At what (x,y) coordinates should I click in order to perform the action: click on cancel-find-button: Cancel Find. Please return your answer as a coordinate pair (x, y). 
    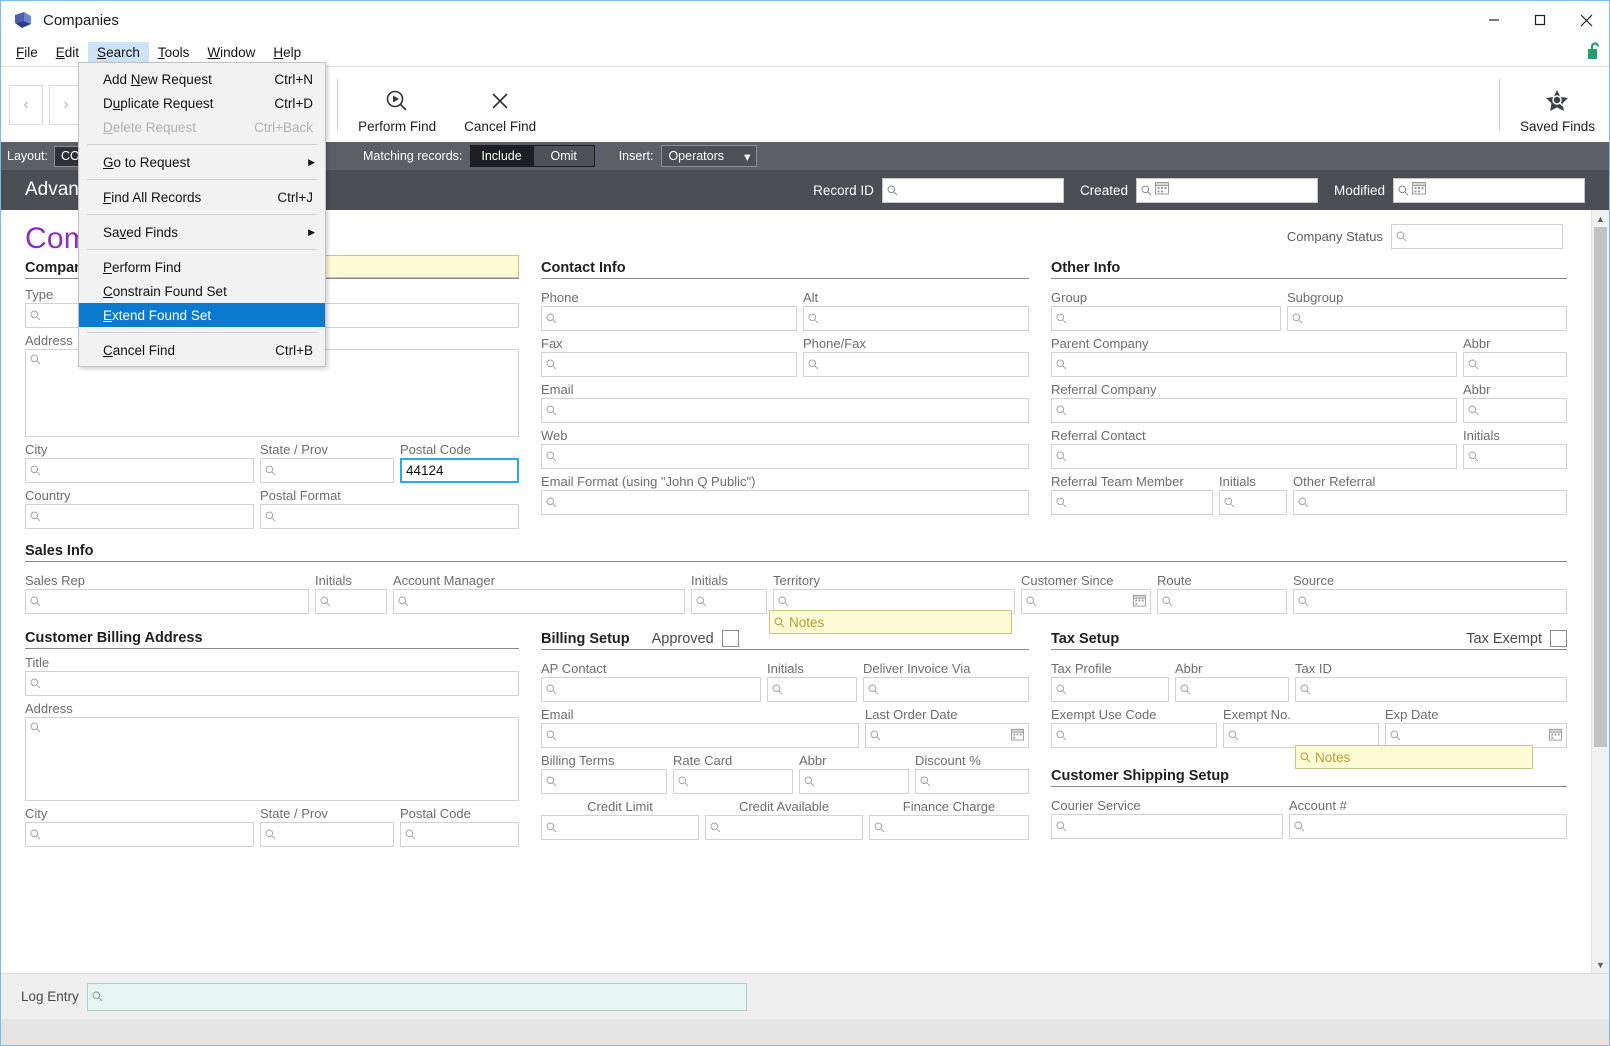
    Looking at the image, I should click on (500, 112).